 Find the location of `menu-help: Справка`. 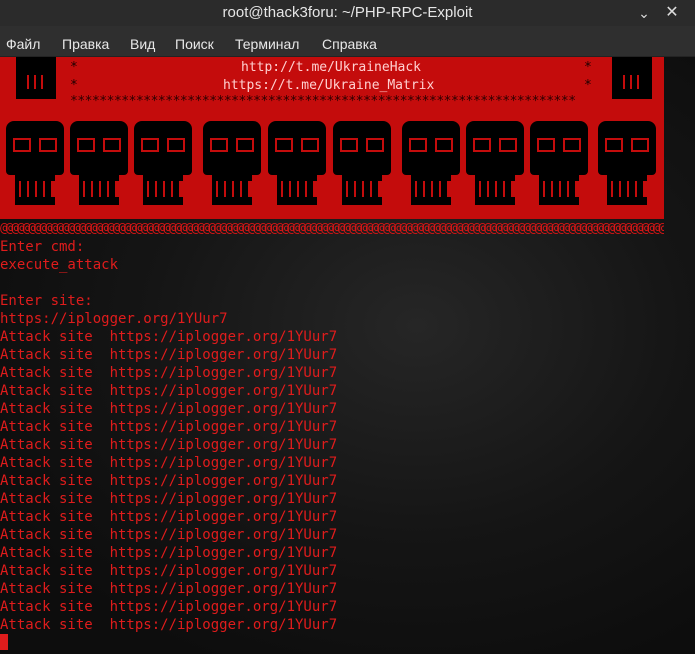

menu-help: Справка is located at coordinates (349, 41).